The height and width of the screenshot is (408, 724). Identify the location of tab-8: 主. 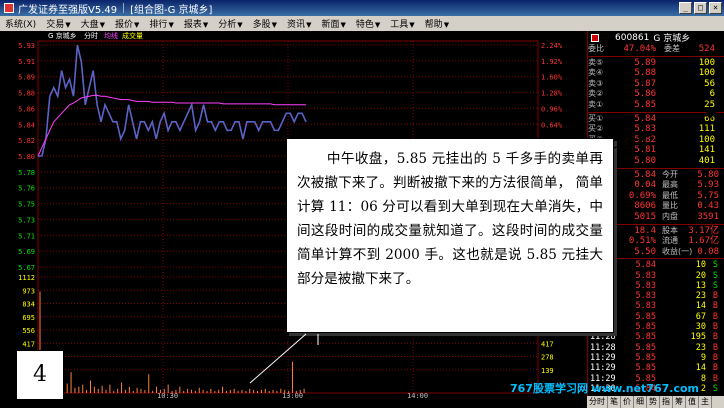
(705, 402).